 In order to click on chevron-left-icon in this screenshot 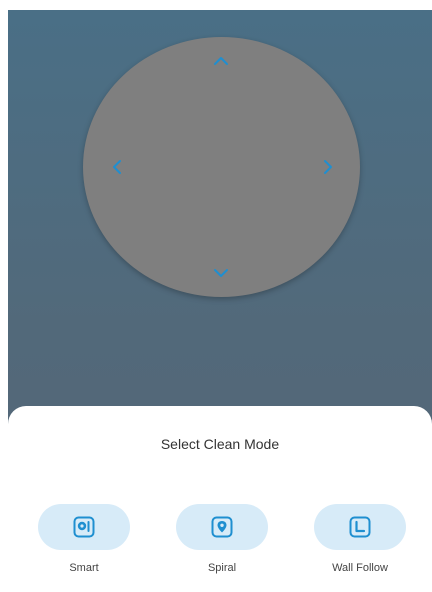, I will do `click(117, 167)`.